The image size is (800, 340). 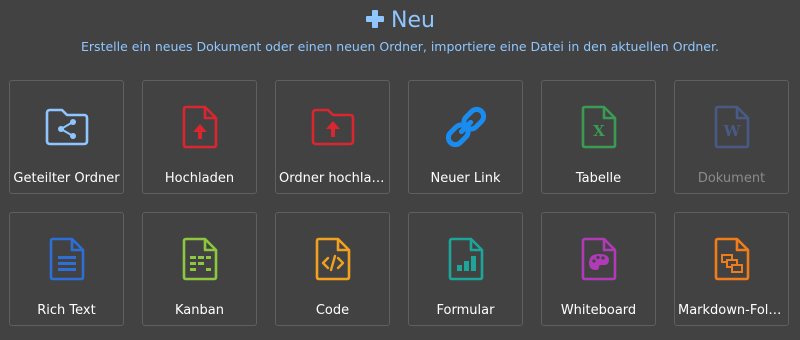 I want to click on tile-label: Geteilter Ordner, so click(x=66, y=178).